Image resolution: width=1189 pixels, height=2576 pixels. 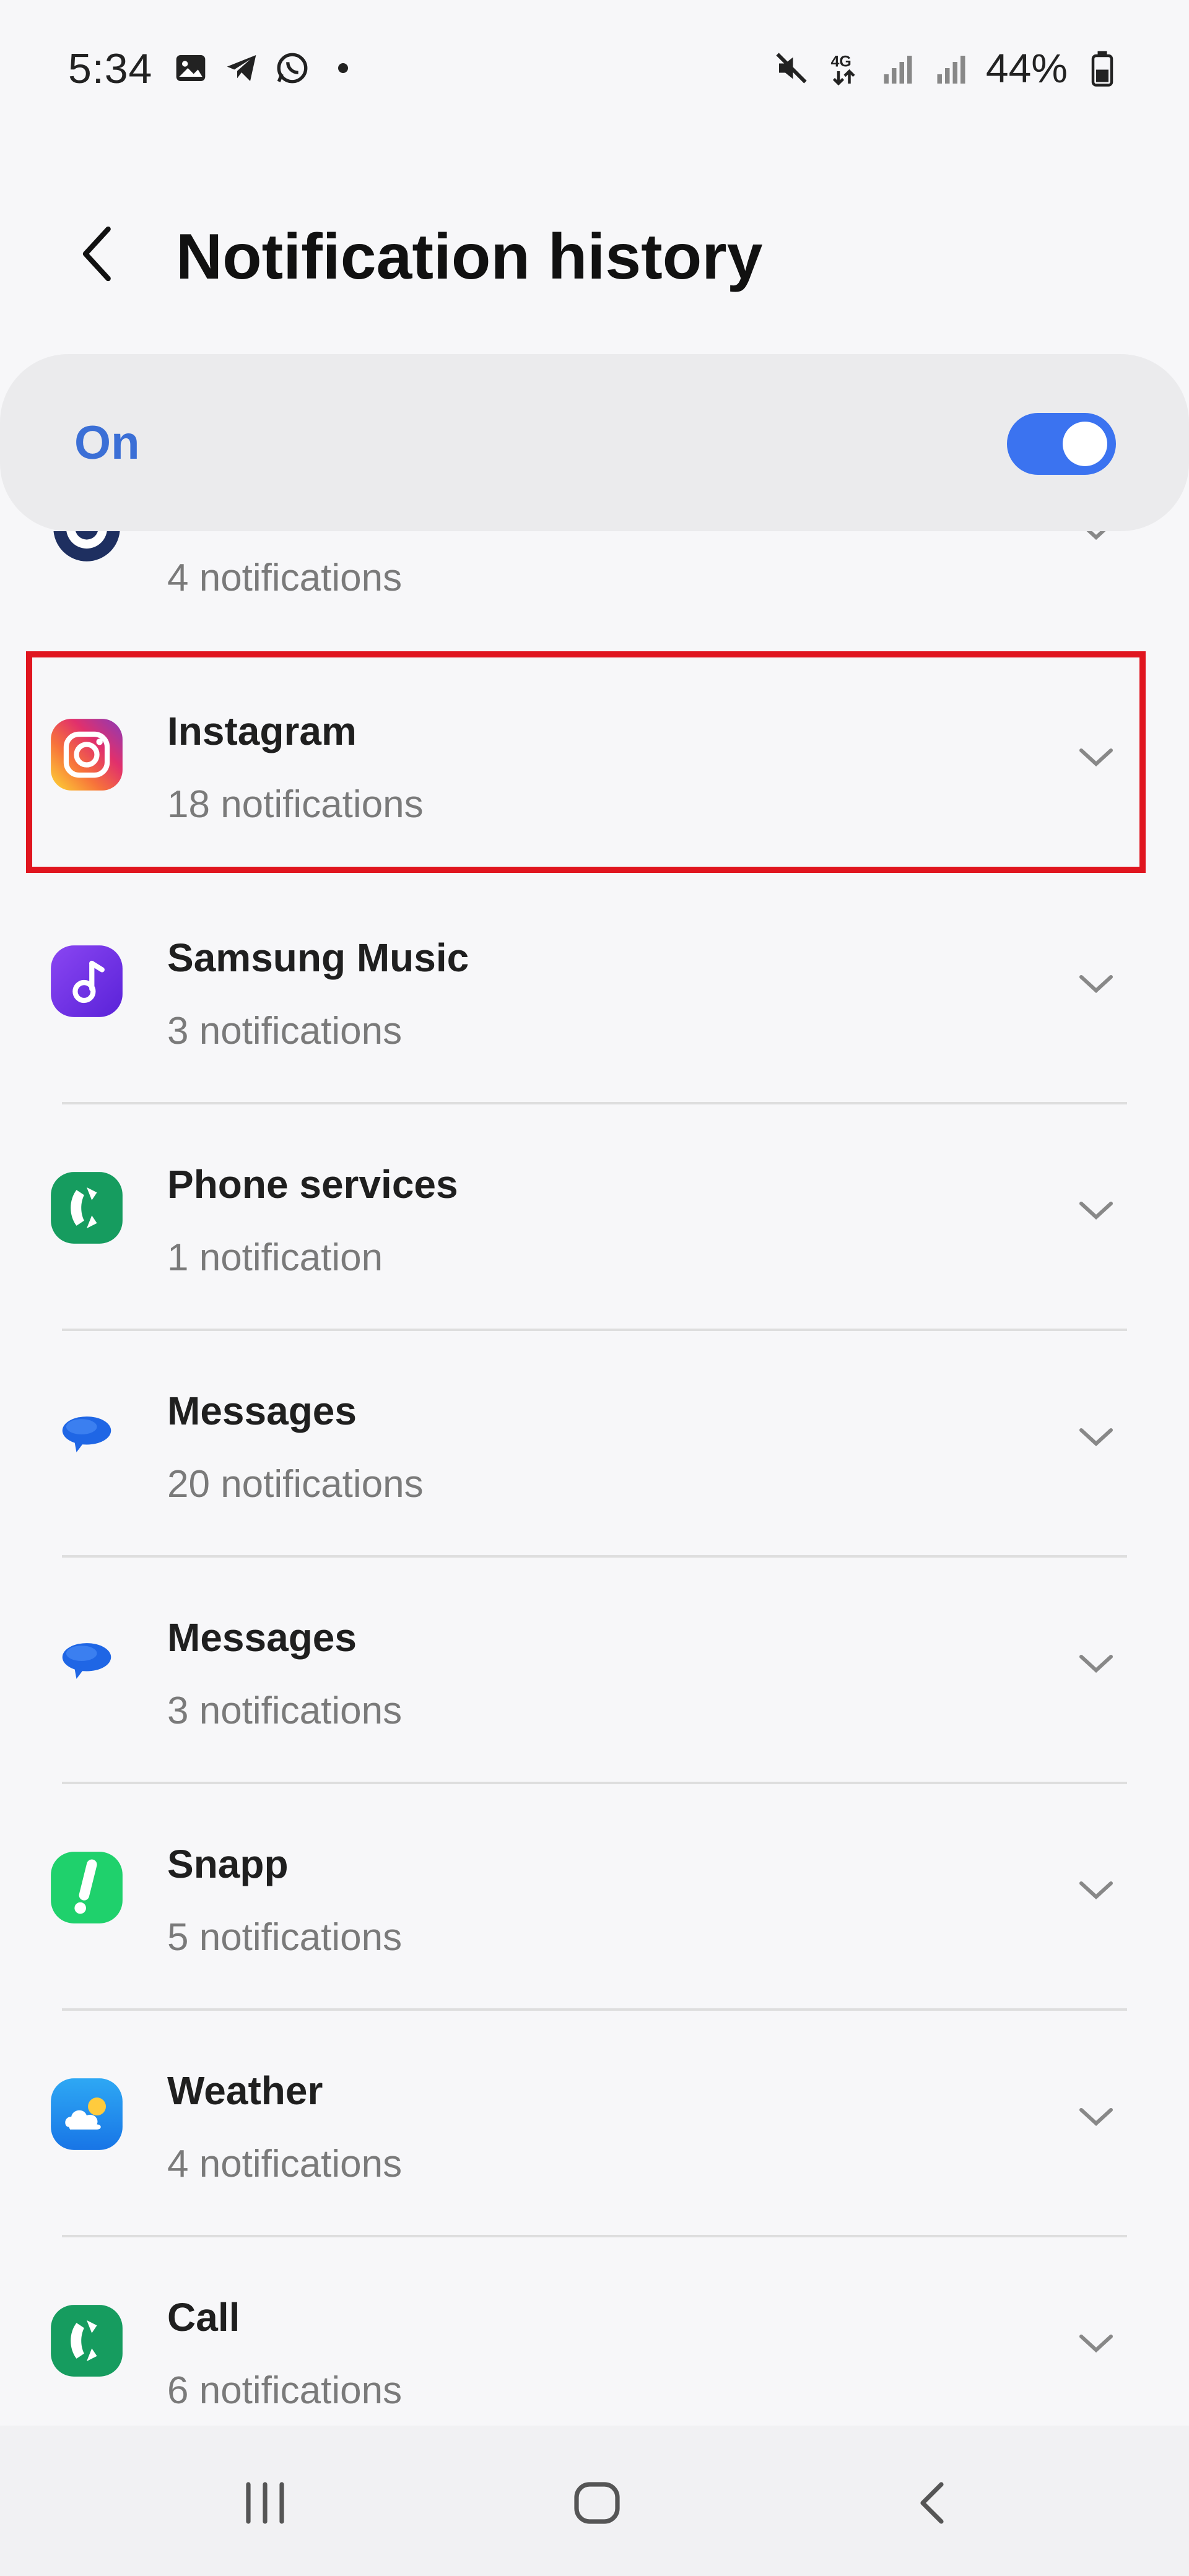 What do you see at coordinates (594, 1671) in the screenshot?
I see `list-item: Messages 3 notifications` at bounding box center [594, 1671].